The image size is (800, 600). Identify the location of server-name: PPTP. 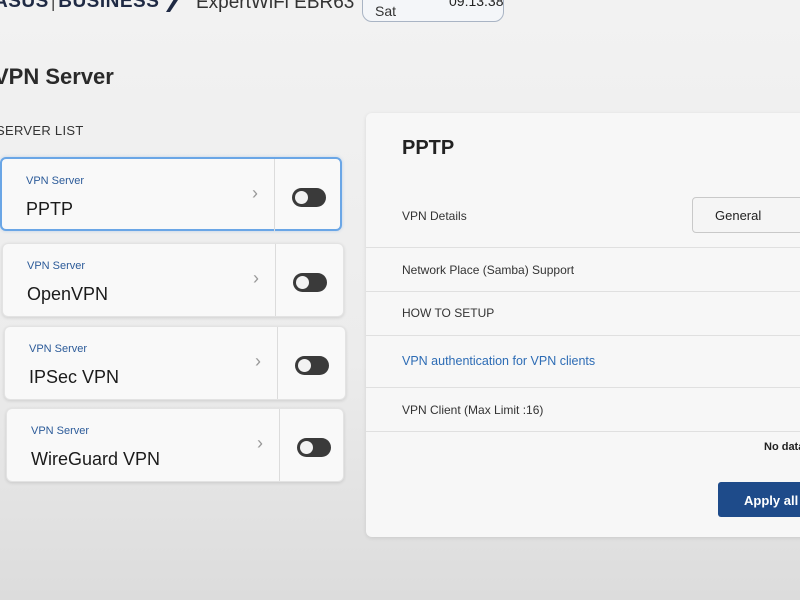
(50, 209).